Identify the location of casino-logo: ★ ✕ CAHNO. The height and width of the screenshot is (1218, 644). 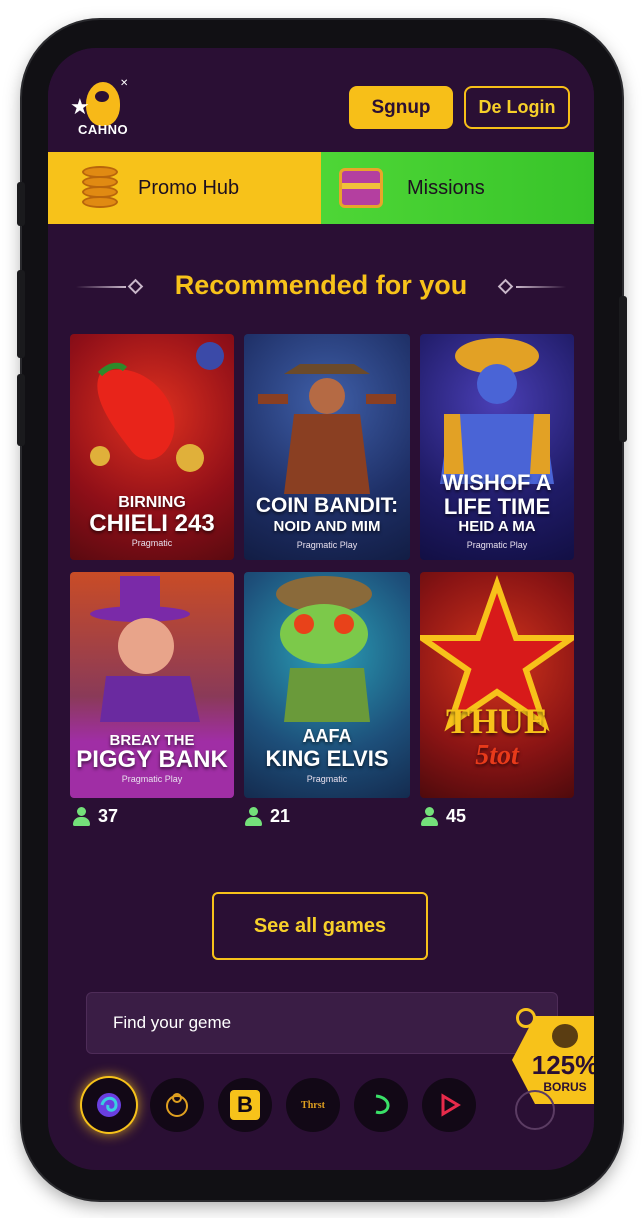
(105, 112).